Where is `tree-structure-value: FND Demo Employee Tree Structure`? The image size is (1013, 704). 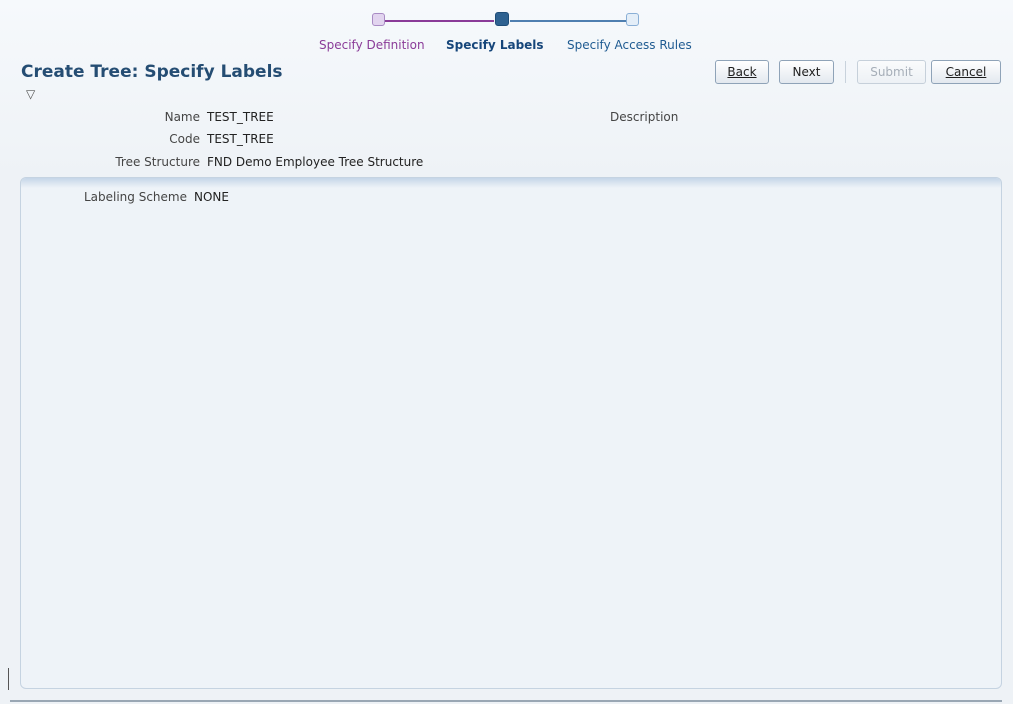 tree-structure-value: FND Demo Employee Tree Structure is located at coordinates (315, 162).